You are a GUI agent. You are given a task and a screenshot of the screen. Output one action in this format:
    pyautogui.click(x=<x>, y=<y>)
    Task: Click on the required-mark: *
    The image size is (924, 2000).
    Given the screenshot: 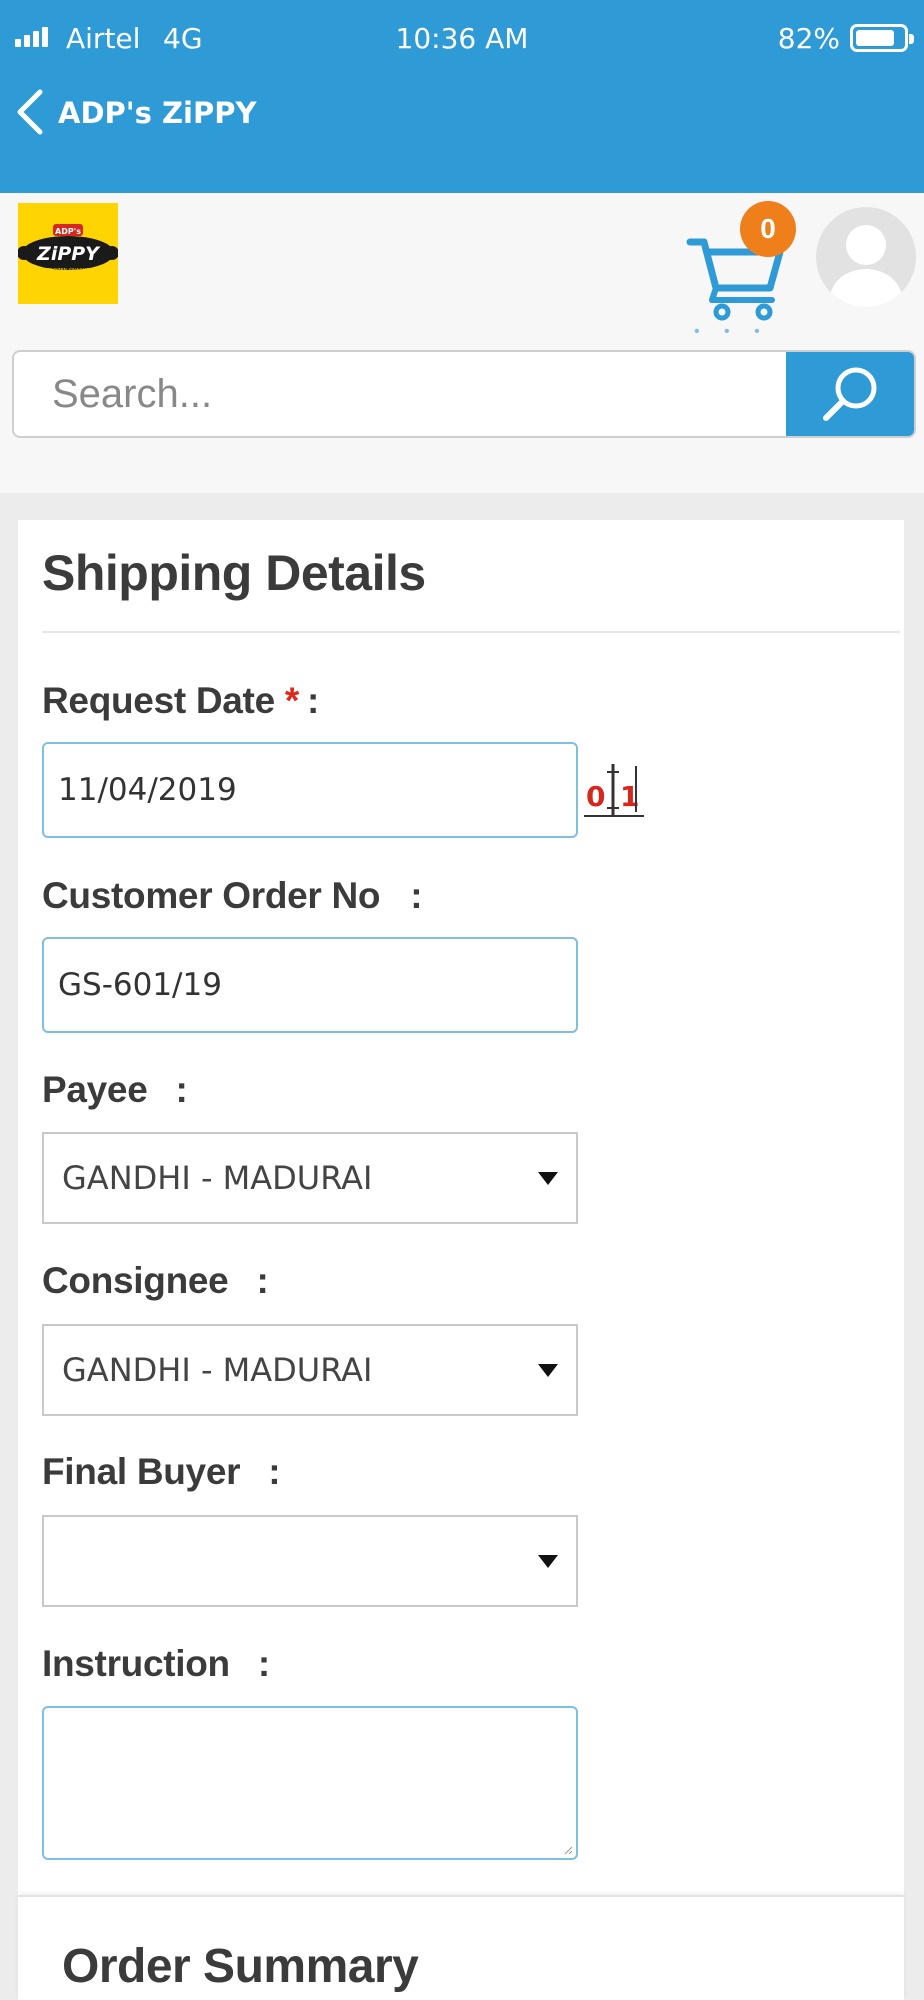 What is the action you would take?
    pyautogui.click(x=291, y=700)
    